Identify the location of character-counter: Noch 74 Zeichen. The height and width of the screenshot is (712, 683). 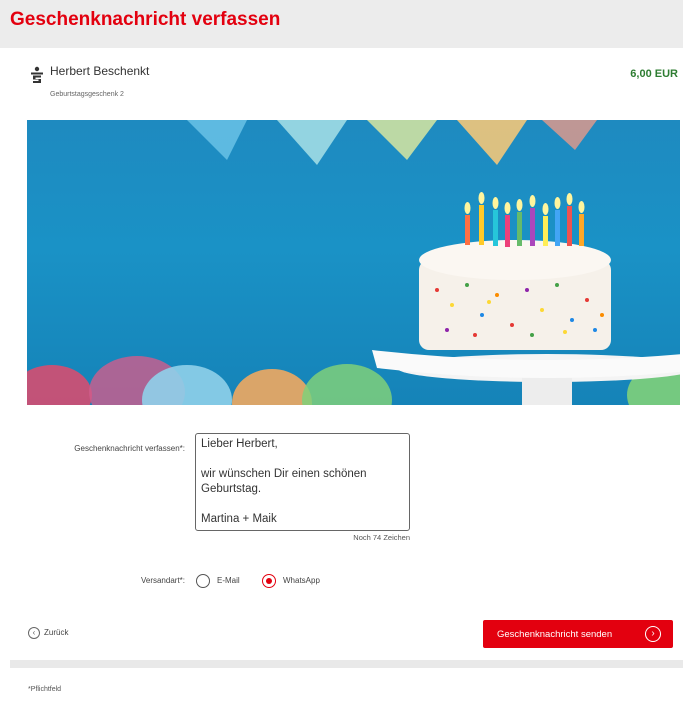
(381, 537).